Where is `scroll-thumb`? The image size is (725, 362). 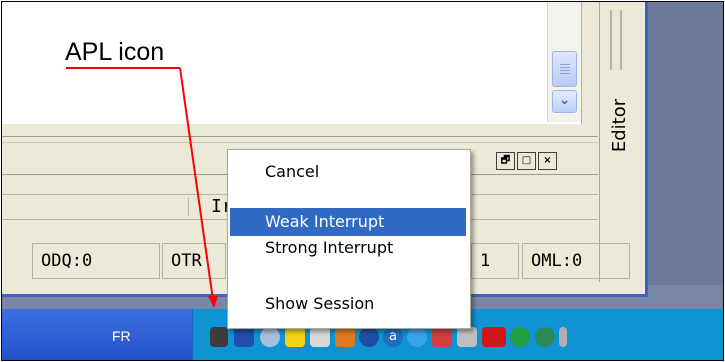 scroll-thumb is located at coordinates (564, 69).